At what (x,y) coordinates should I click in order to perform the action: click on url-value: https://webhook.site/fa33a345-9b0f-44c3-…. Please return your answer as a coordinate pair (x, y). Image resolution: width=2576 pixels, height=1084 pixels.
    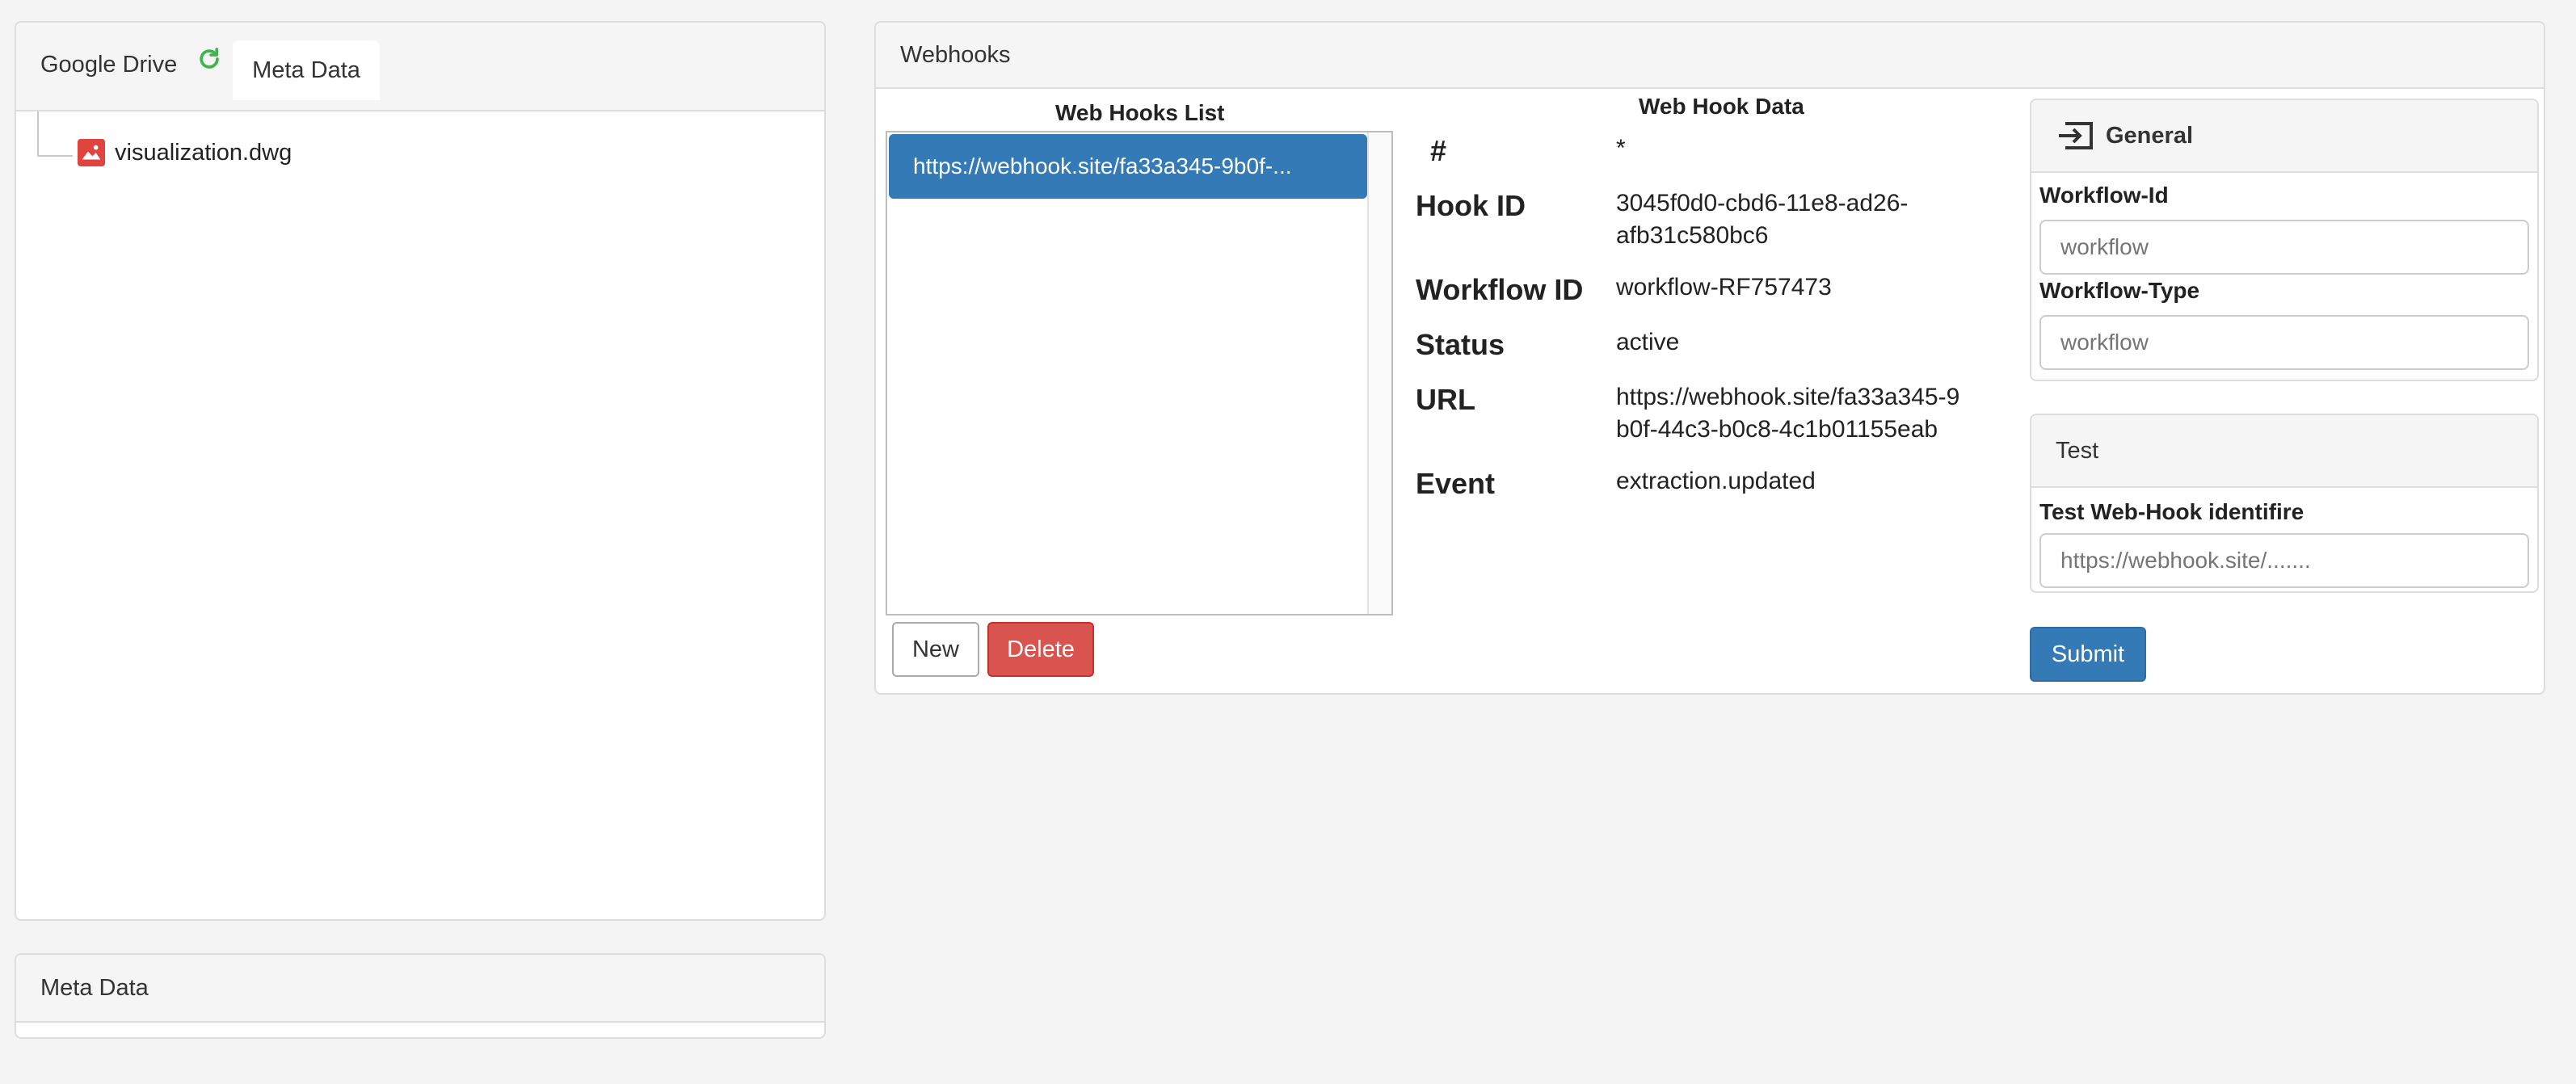
    Looking at the image, I should click on (1788, 413).